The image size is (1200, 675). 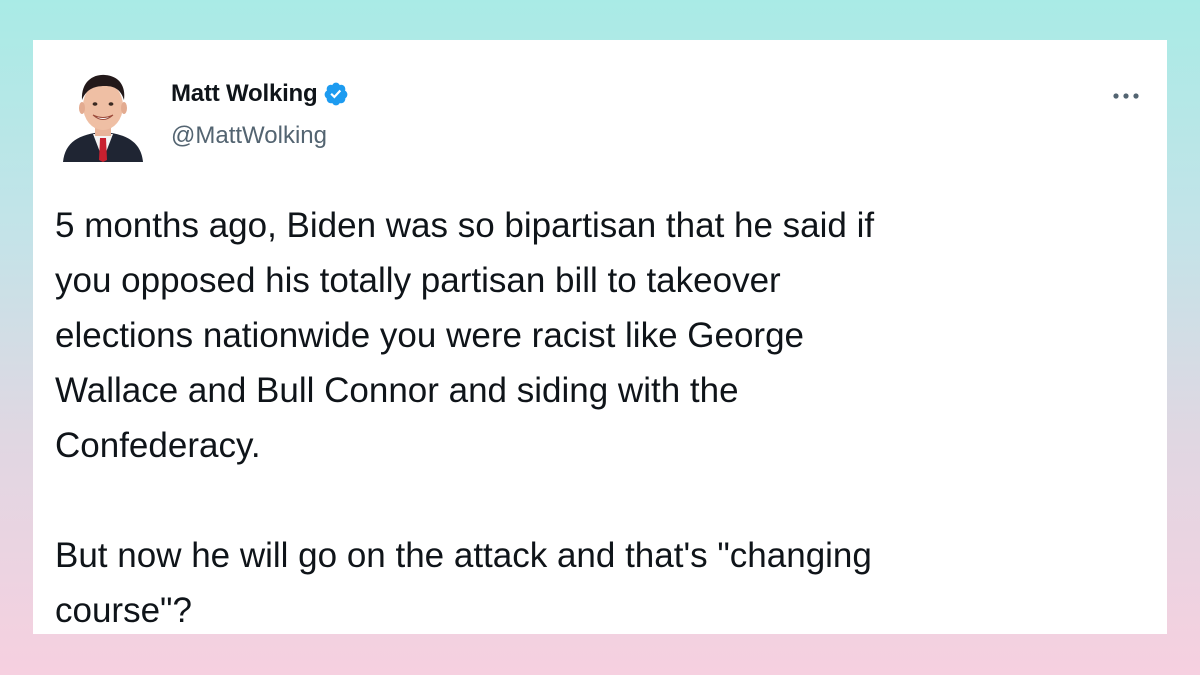 What do you see at coordinates (336, 94) in the screenshot?
I see `verified-badge-icon` at bounding box center [336, 94].